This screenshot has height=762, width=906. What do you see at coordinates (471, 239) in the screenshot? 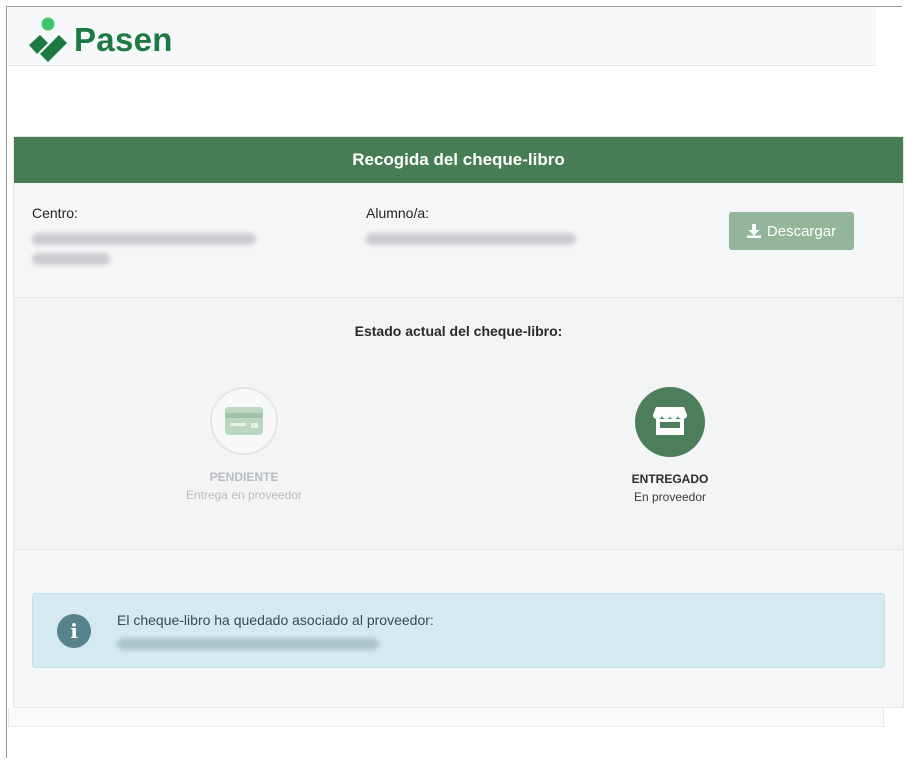
I see `alumno-value-redacted` at bounding box center [471, 239].